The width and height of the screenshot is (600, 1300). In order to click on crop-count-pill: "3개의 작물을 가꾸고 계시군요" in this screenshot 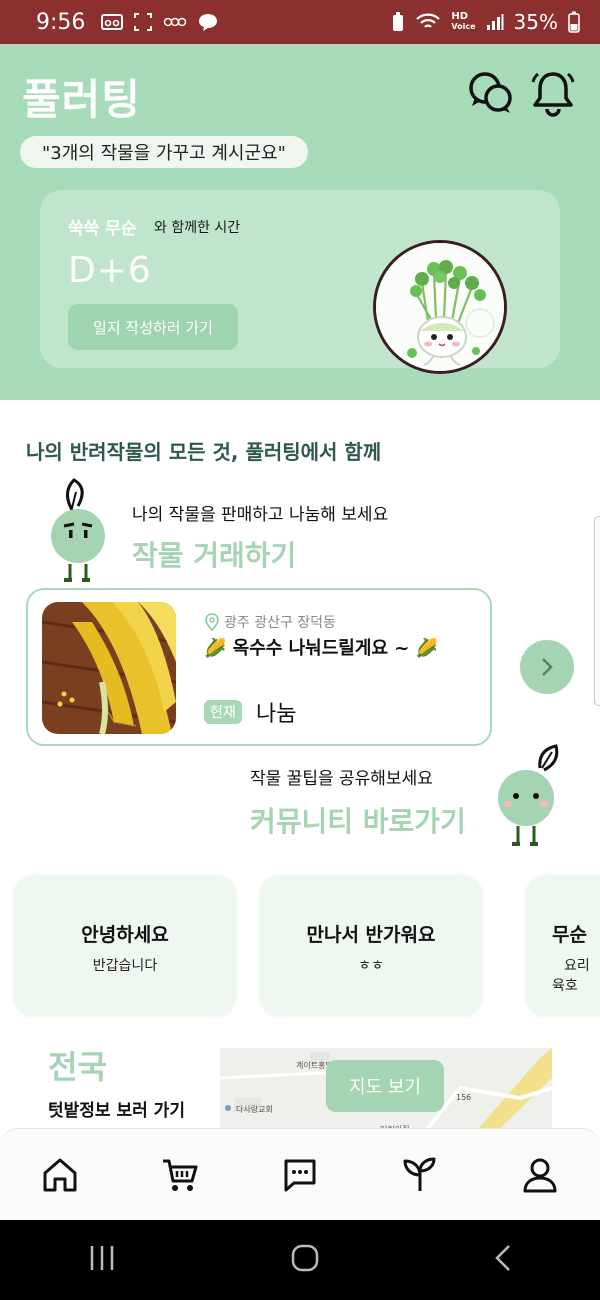, I will do `click(164, 152)`.